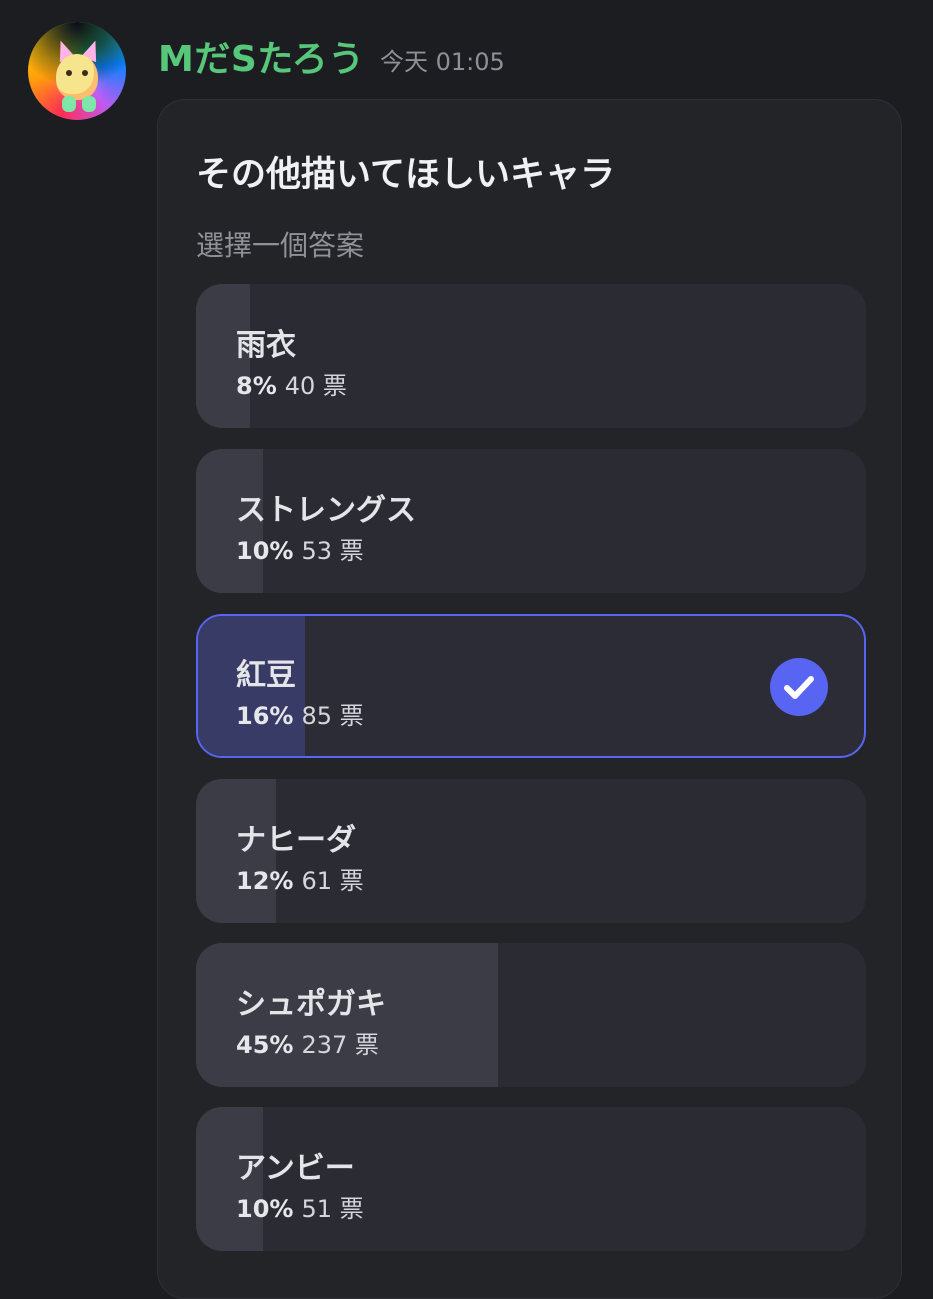 This screenshot has width=933, height=1299. What do you see at coordinates (332, 716) in the screenshot?
I see `poll-option-votes: 85 票` at bounding box center [332, 716].